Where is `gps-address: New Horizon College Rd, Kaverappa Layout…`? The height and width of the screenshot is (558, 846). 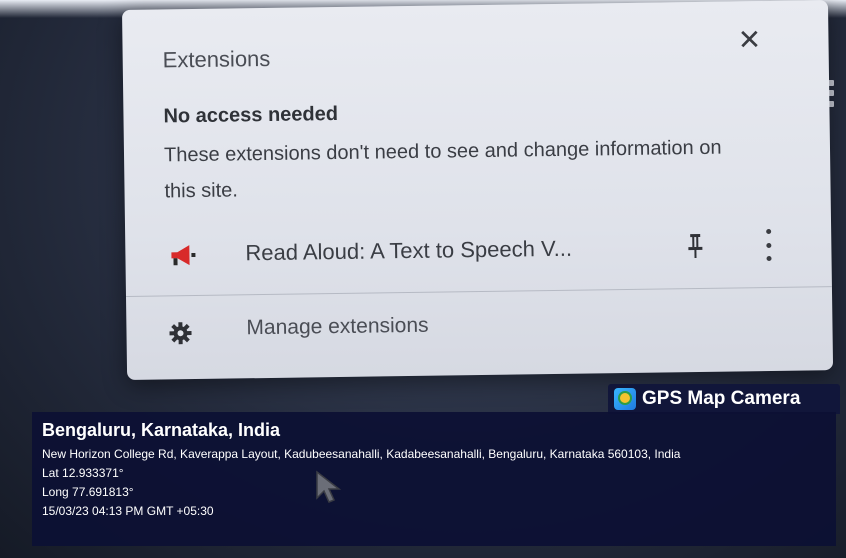
gps-address: New Horizon College Rd, Kaverappa Layout… is located at coordinates (361, 454).